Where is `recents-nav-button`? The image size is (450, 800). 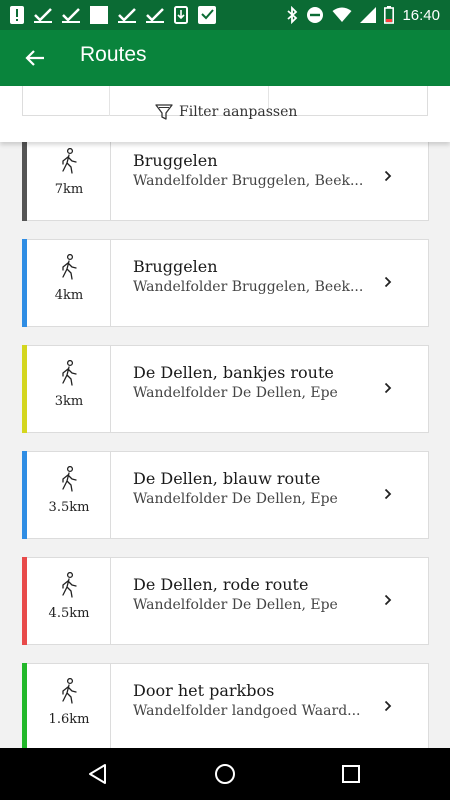 recents-nav-button is located at coordinates (351, 774).